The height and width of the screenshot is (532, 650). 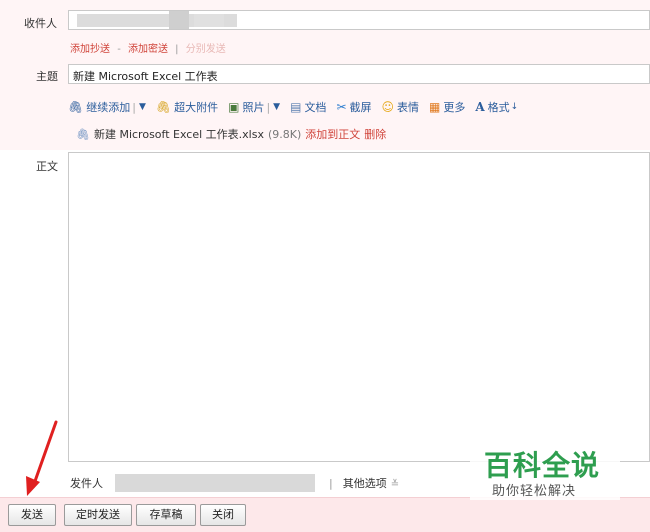 I want to click on continue-add-button: 🖇 继续添加 | ▼, so click(x=107, y=107).